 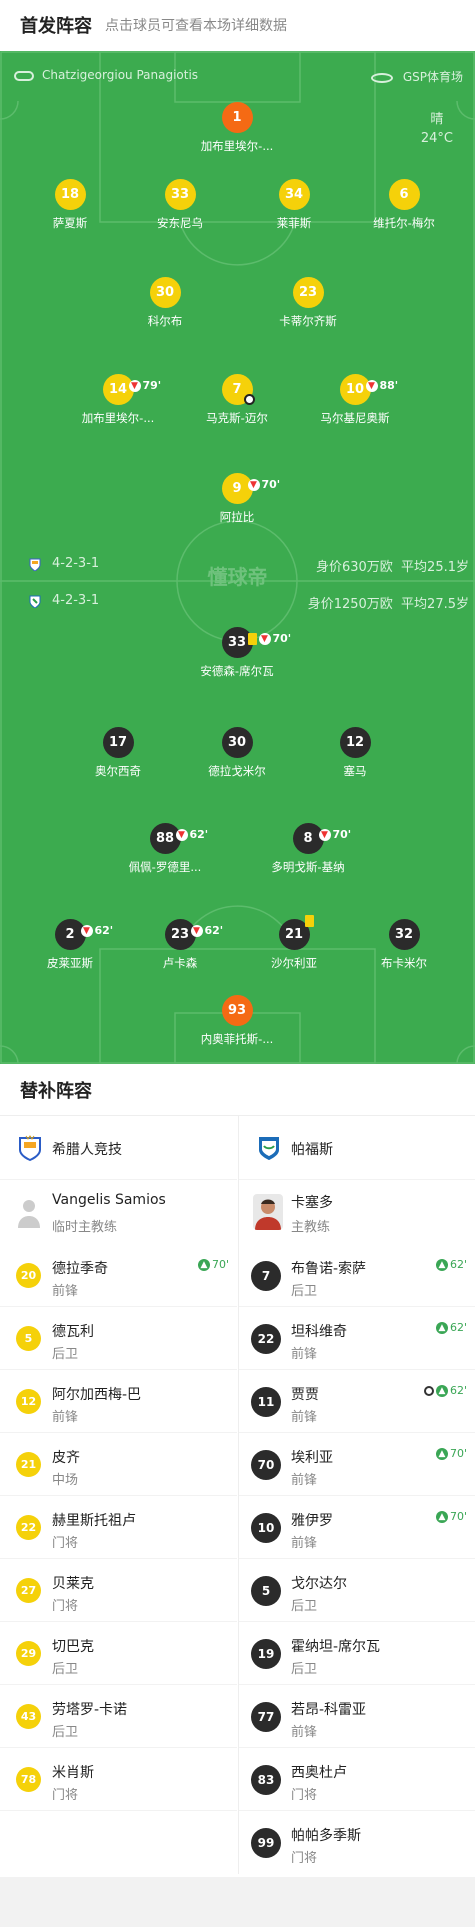 What do you see at coordinates (144, 385) in the screenshot?
I see `sub-out-event: ▼ 79'` at bounding box center [144, 385].